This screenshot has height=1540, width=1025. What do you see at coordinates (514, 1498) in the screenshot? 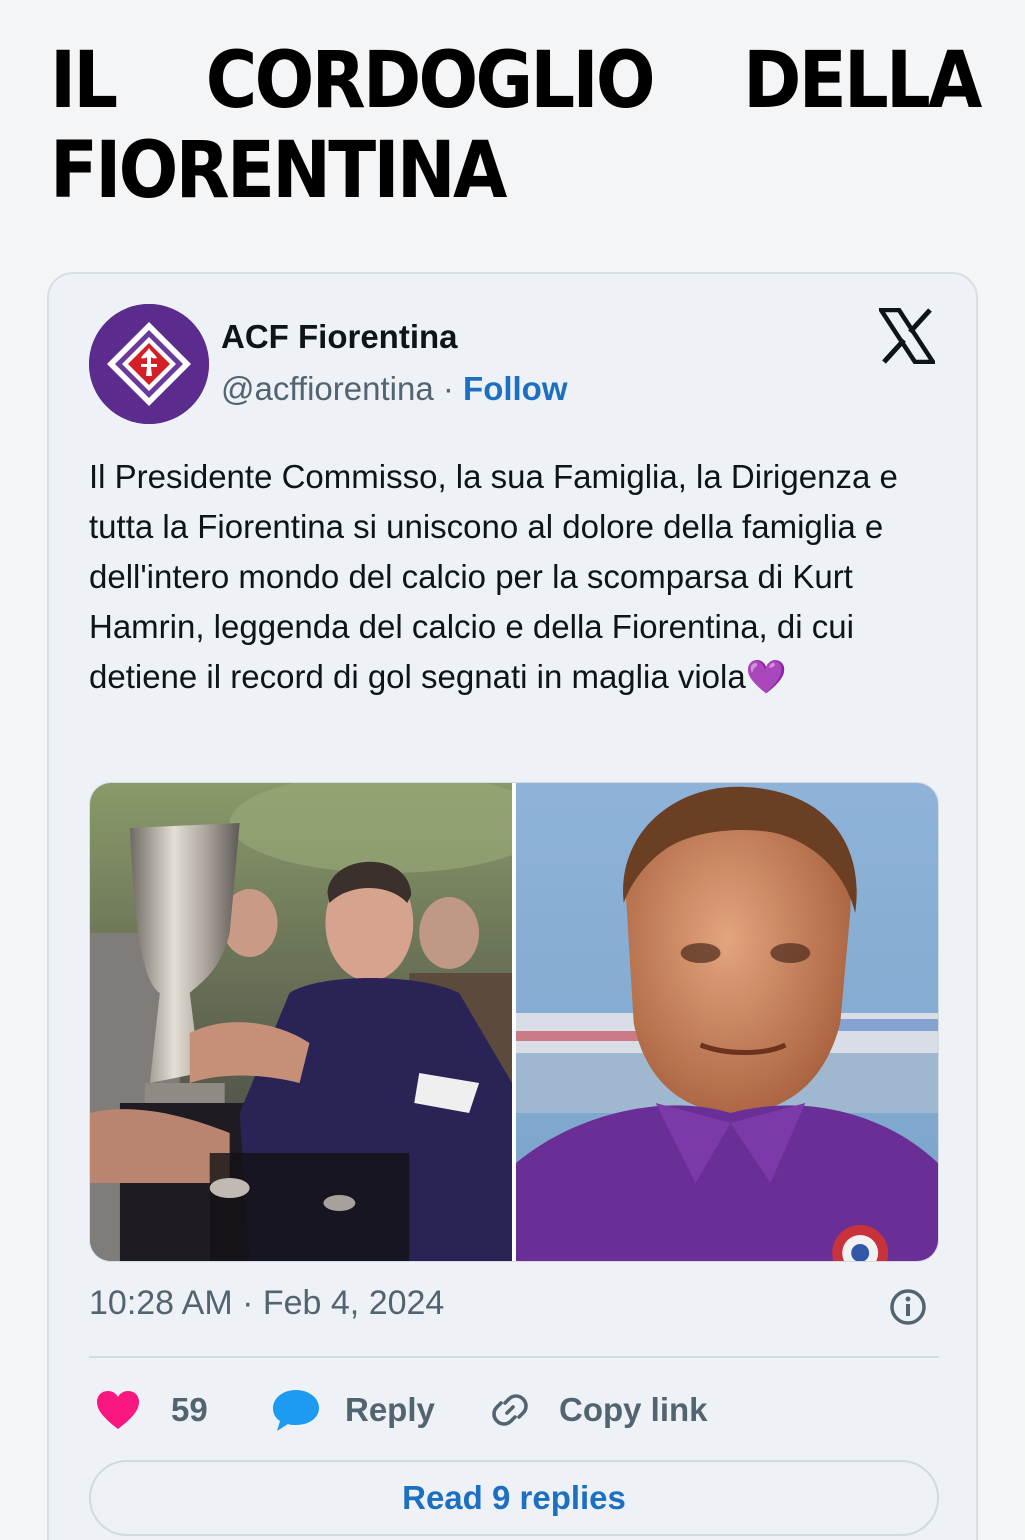
I see `read-replies-button: Read 9 replies` at bounding box center [514, 1498].